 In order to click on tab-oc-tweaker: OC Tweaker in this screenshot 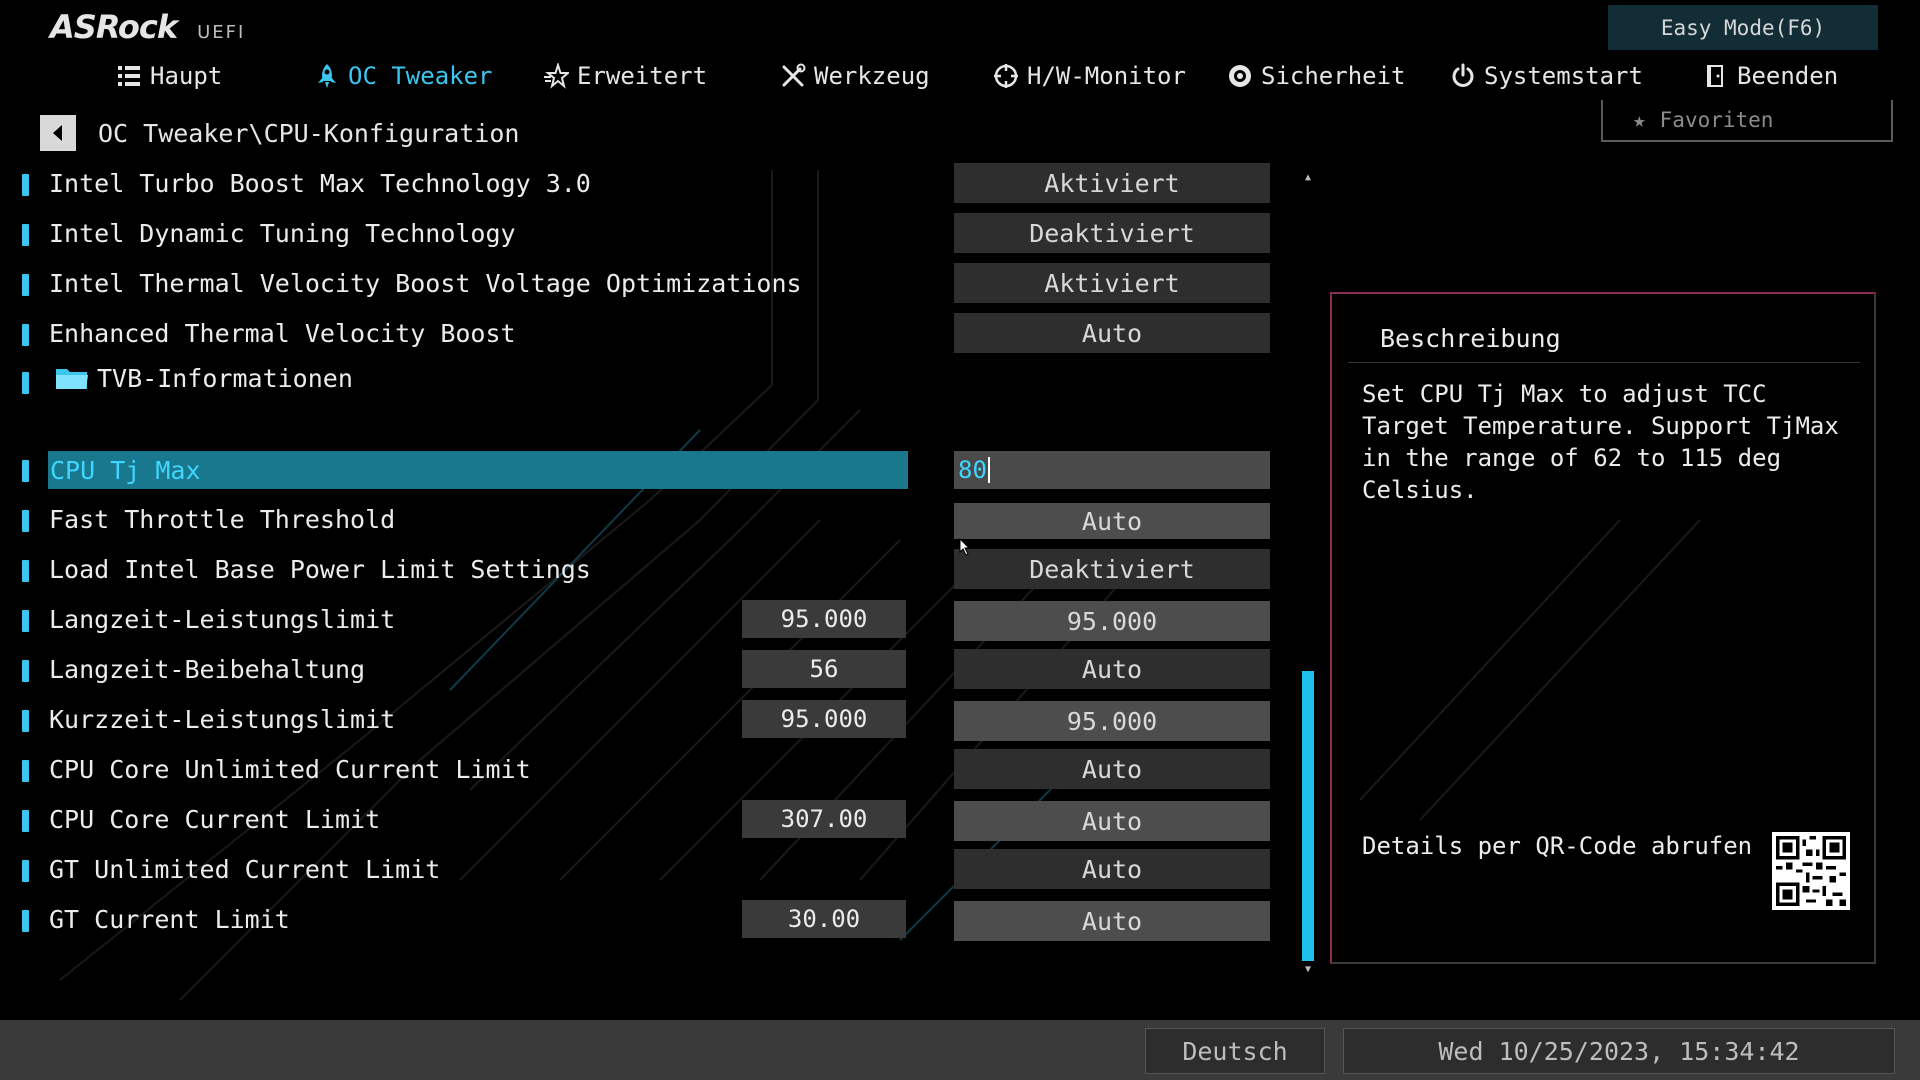, I will do `click(403, 76)`.